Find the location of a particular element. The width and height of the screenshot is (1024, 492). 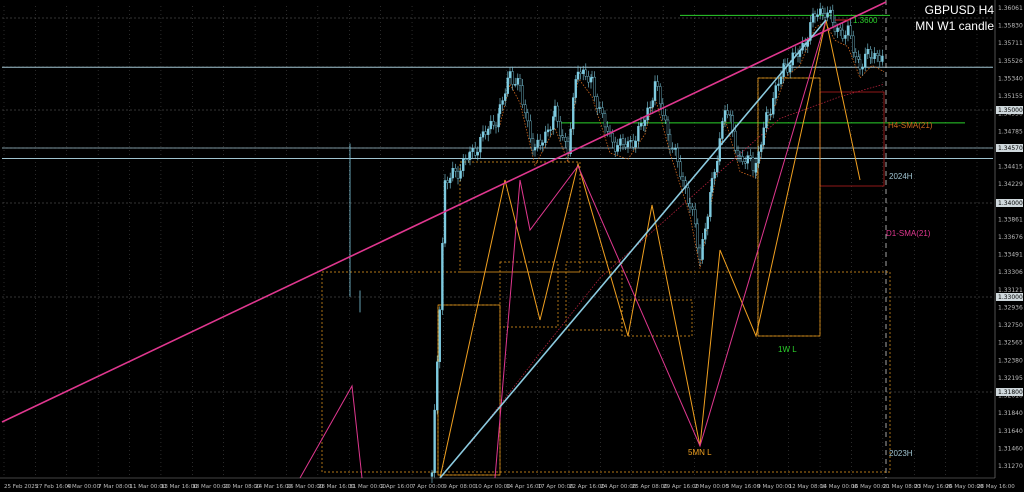

price-highlight-label: 1.35000 is located at coordinates (1010, 110).